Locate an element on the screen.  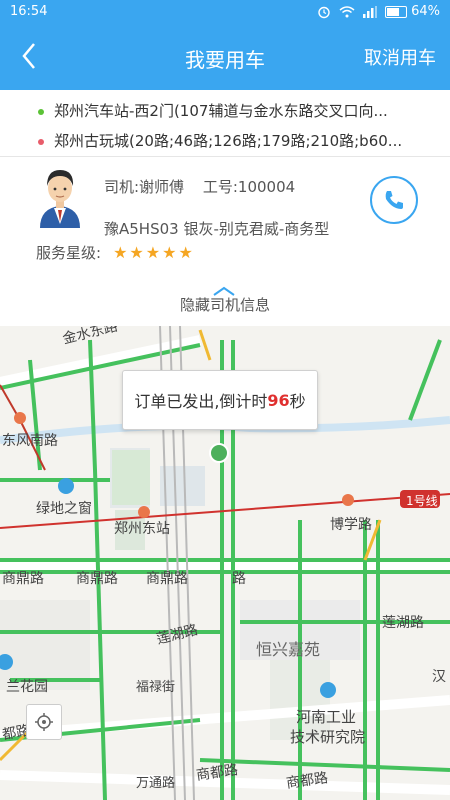
rating-label: 服务星级: is located at coordinates (69, 253).